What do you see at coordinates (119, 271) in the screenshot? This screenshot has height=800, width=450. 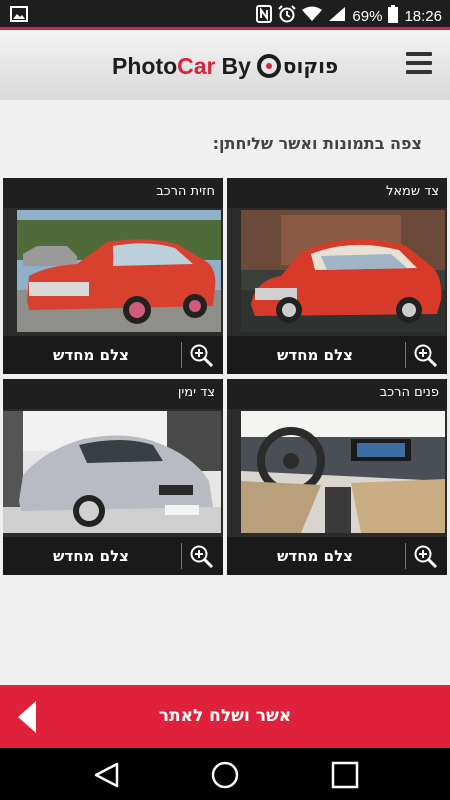 I see `car-photo-front` at bounding box center [119, 271].